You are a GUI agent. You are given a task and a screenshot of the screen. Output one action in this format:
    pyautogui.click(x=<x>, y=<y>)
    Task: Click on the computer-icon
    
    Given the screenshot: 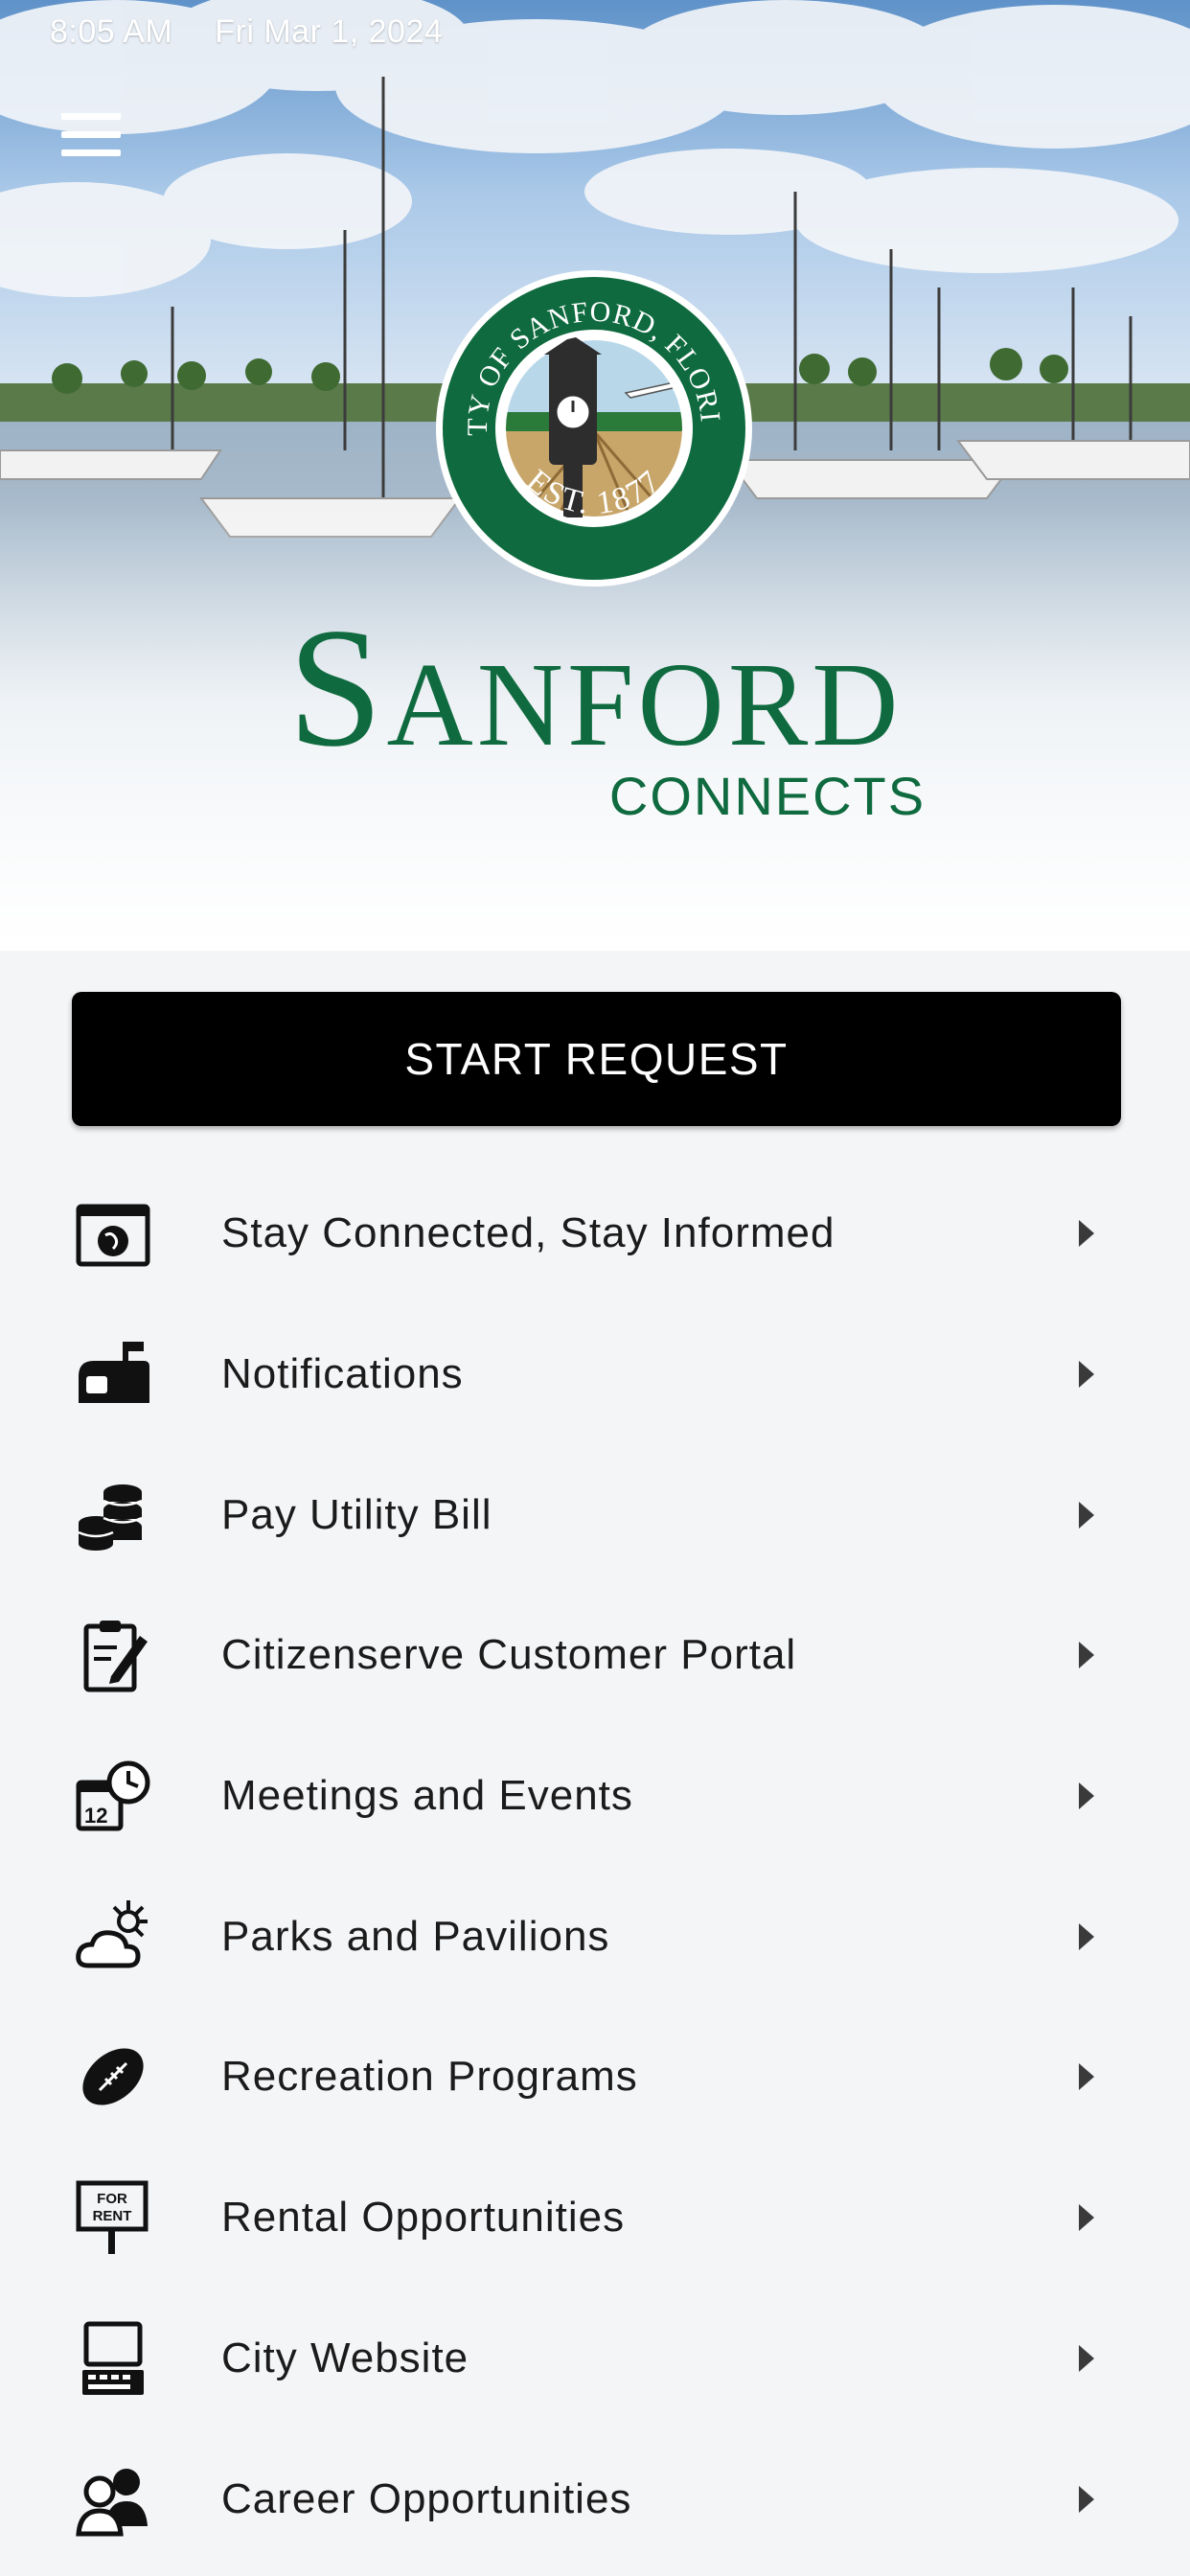 What is the action you would take?
    pyautogui.click(x=113, y=2358)
    